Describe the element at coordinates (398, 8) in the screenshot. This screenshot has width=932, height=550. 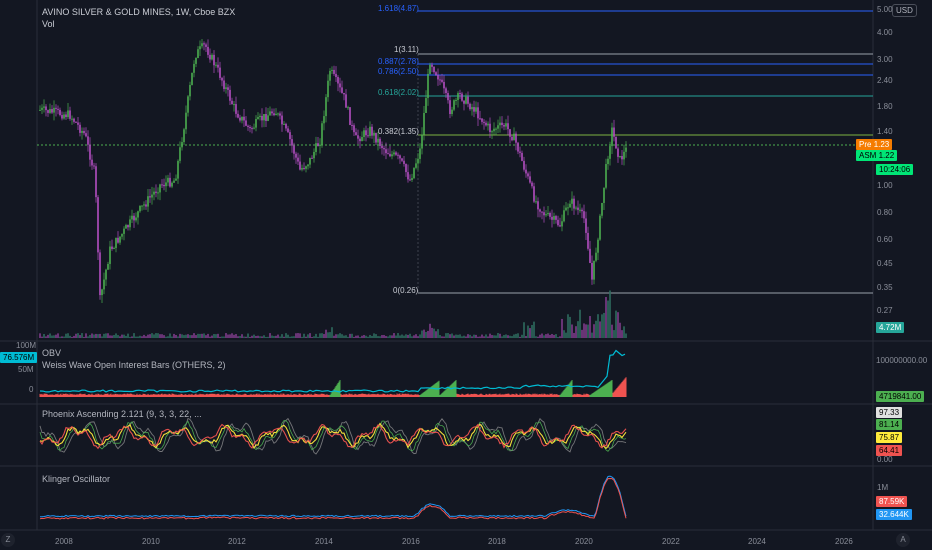
I see `fib-label-1618: 1.618(4.87)` at that location.